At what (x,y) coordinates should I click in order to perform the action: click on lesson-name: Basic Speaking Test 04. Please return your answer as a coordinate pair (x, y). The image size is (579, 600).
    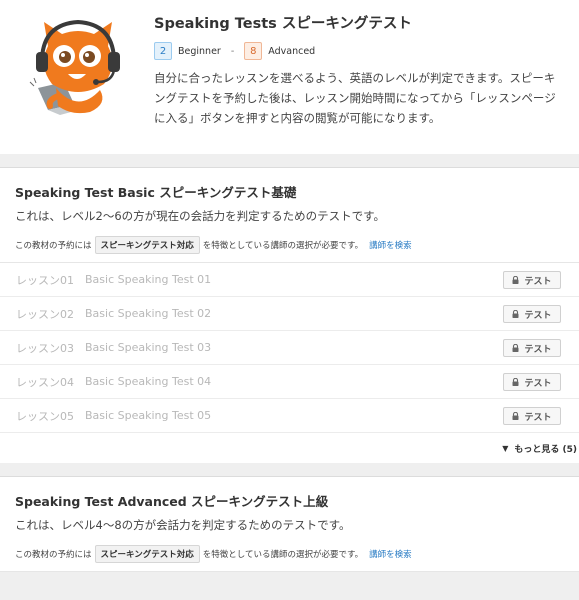
    Looking at the image, I should click on (148, 381).